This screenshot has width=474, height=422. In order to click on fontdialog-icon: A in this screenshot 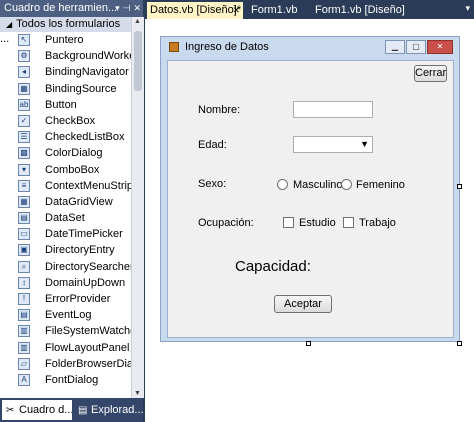, I will do `click(24, 379)`.